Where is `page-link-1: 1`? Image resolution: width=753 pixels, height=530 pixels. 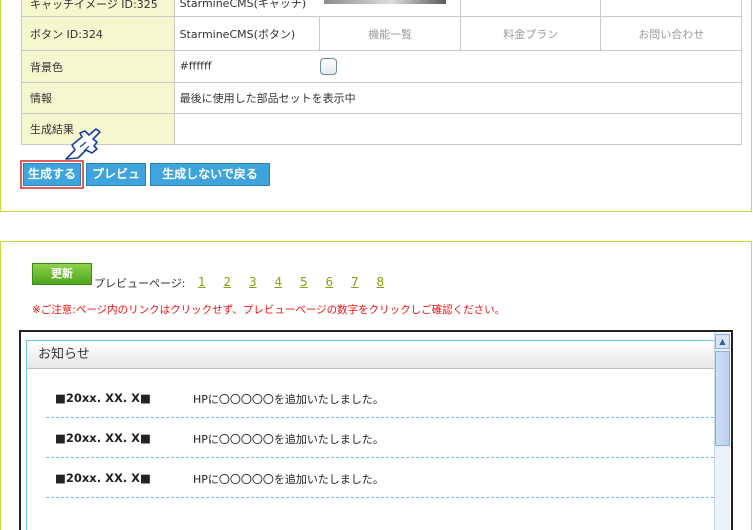 page-link-1: 1 is located at coordinates (209, 282).